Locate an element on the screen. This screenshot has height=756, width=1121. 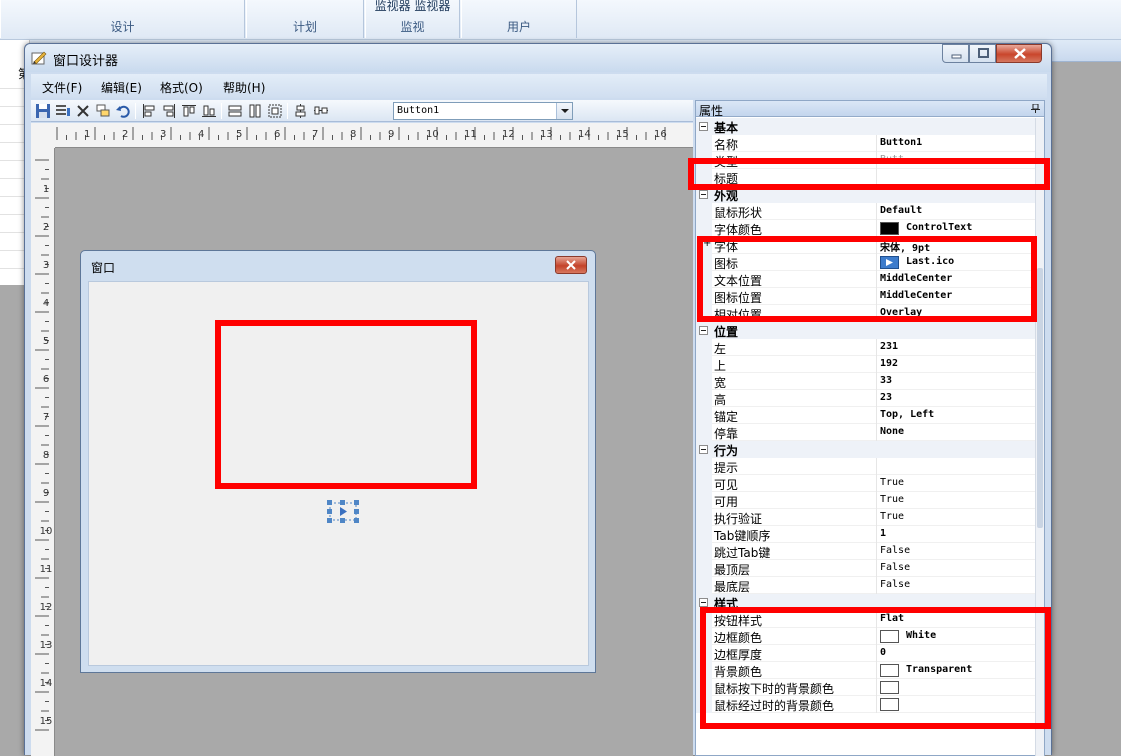
minimize-button is located at coordinates (955, 53).